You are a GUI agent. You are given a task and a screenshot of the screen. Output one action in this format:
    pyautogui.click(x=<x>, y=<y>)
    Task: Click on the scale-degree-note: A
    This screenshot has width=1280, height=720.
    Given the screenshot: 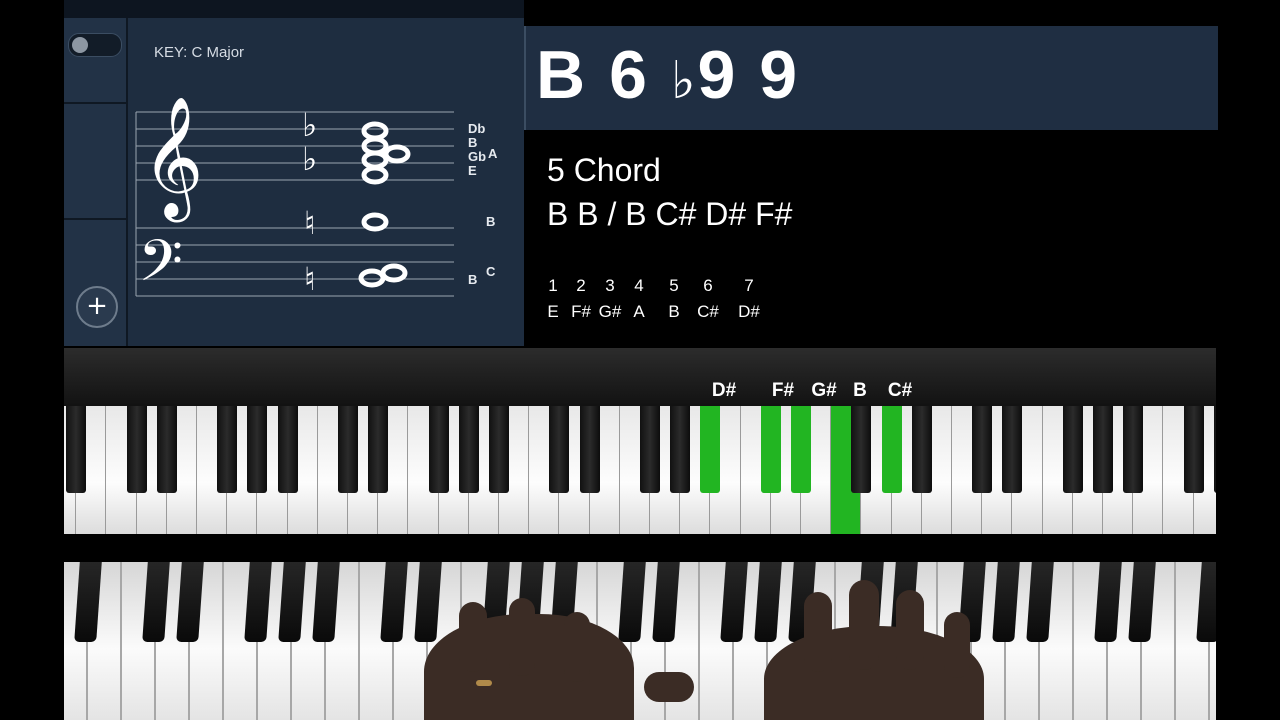 What is the action you would take?
    pyautogui.click(x=639, y=311)
    